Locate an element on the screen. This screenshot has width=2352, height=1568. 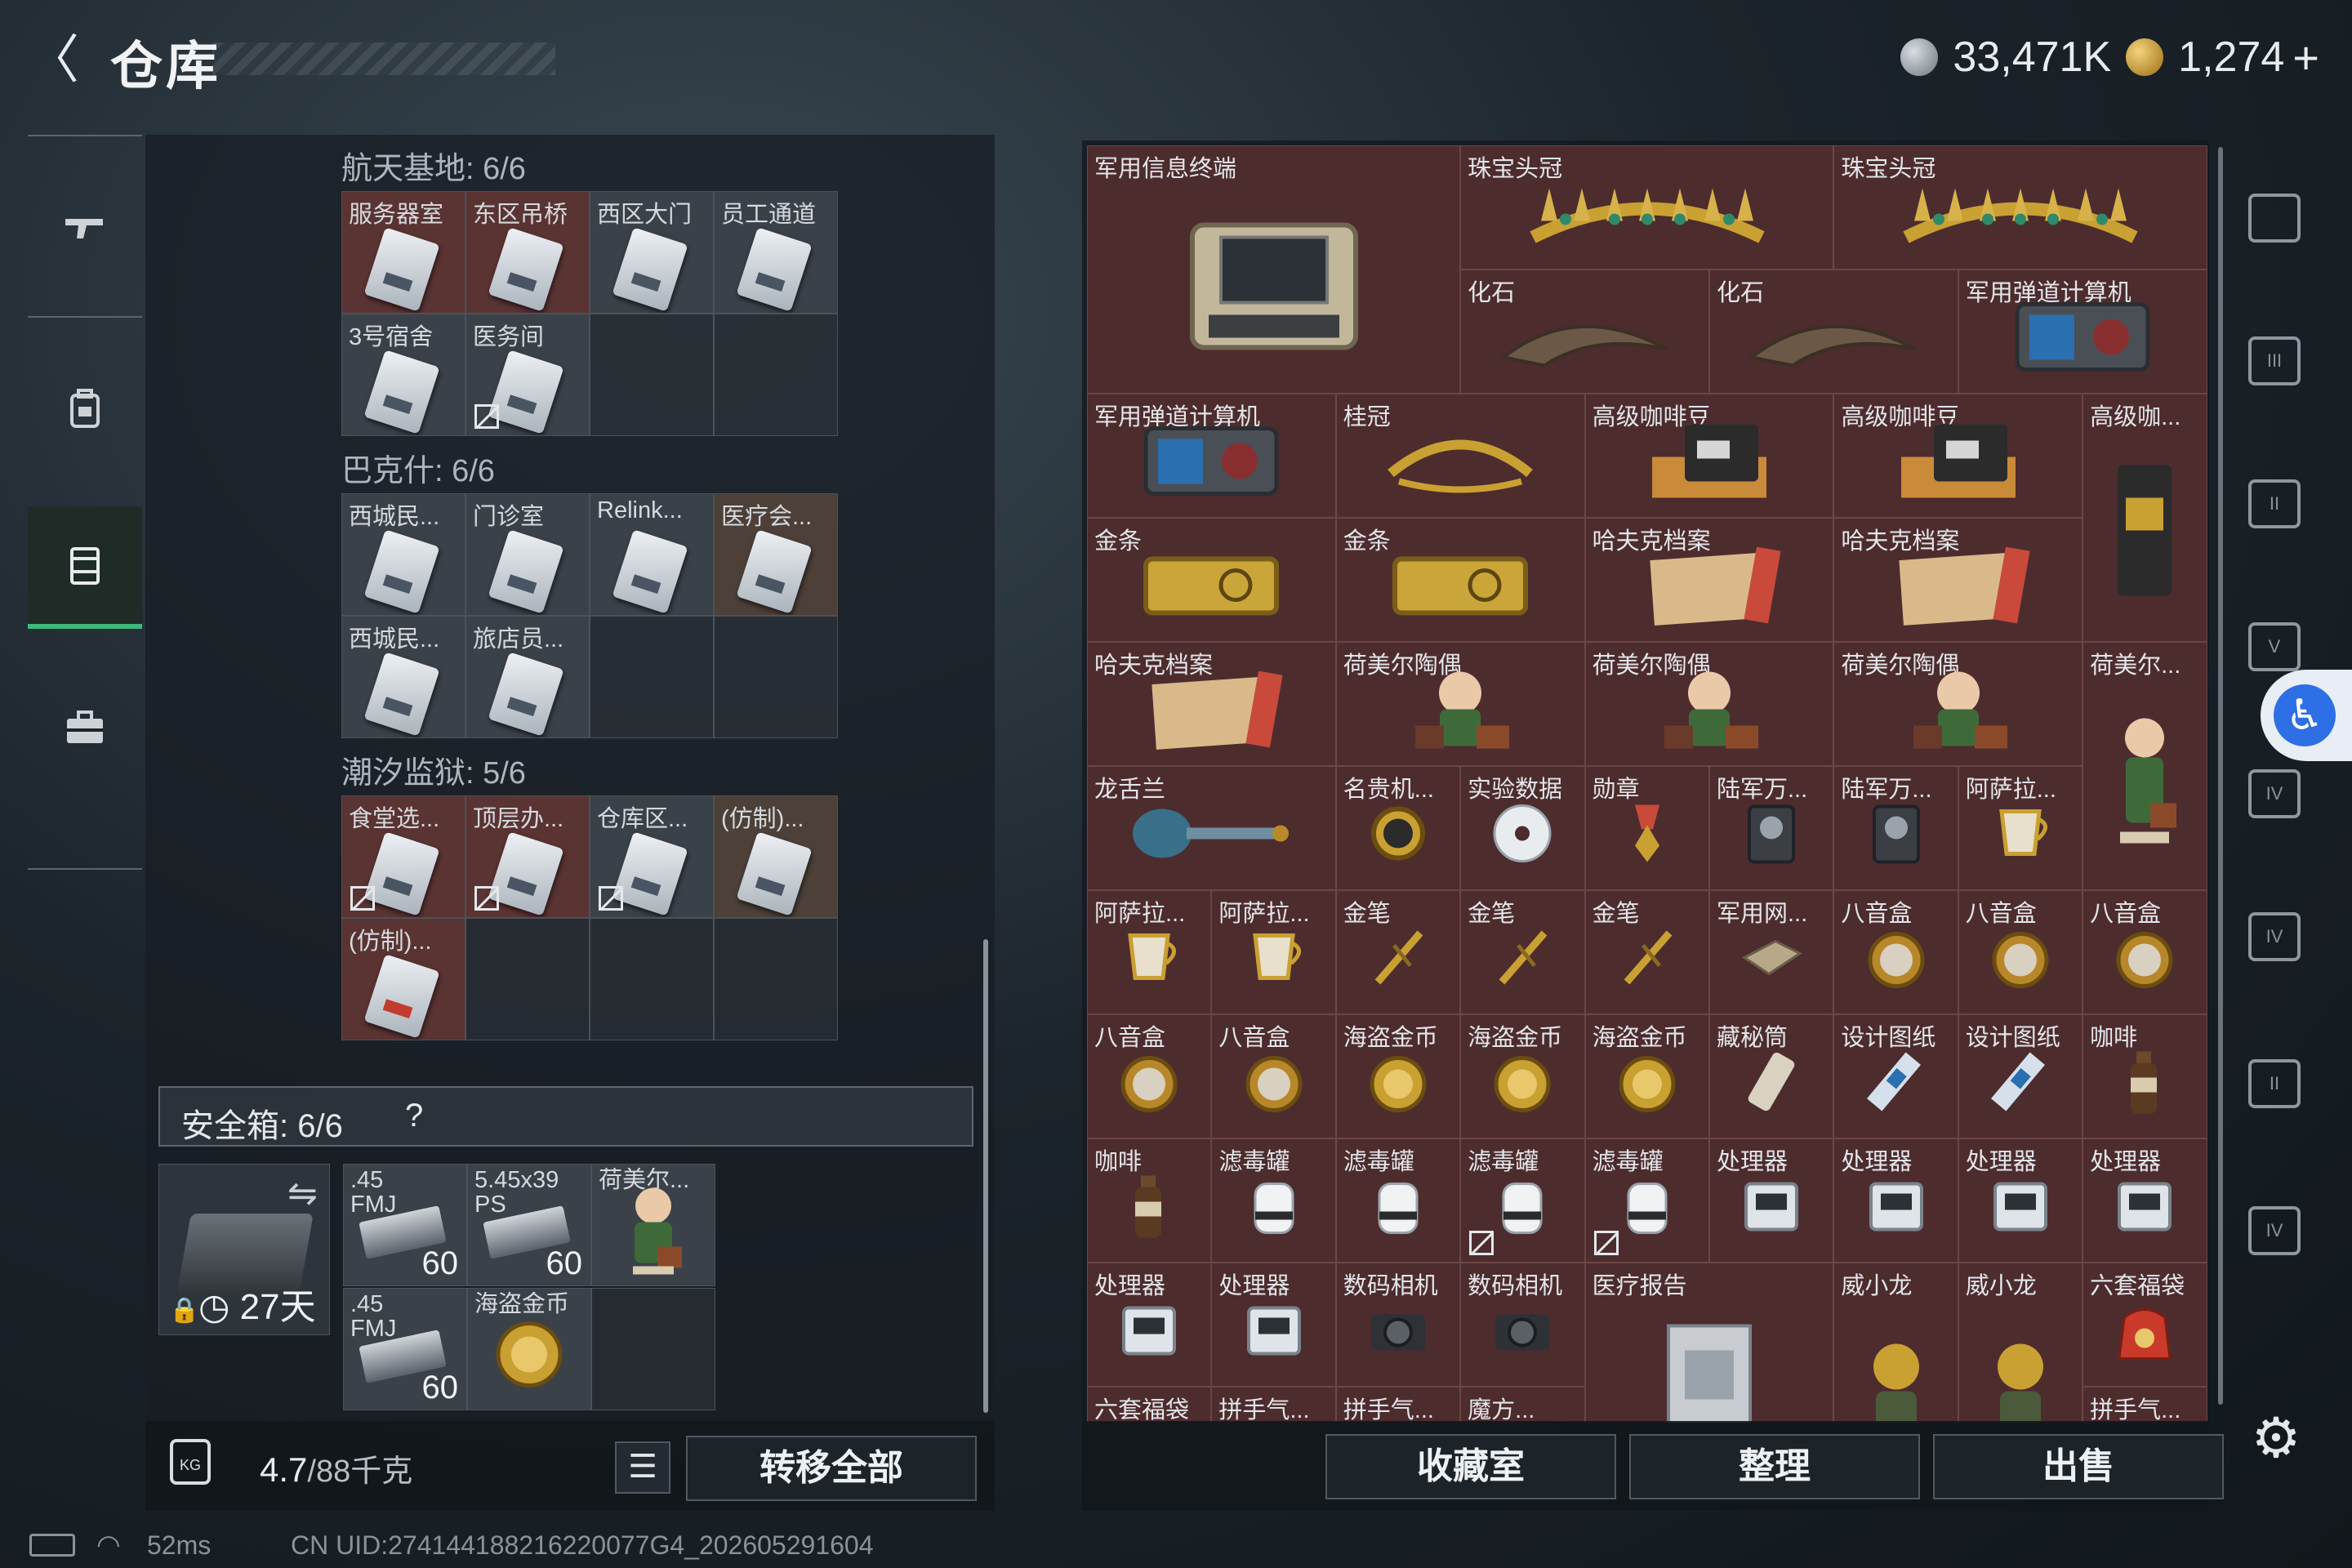
loot-item: 藏秘筒 is located at coordinates (1771, 1076).